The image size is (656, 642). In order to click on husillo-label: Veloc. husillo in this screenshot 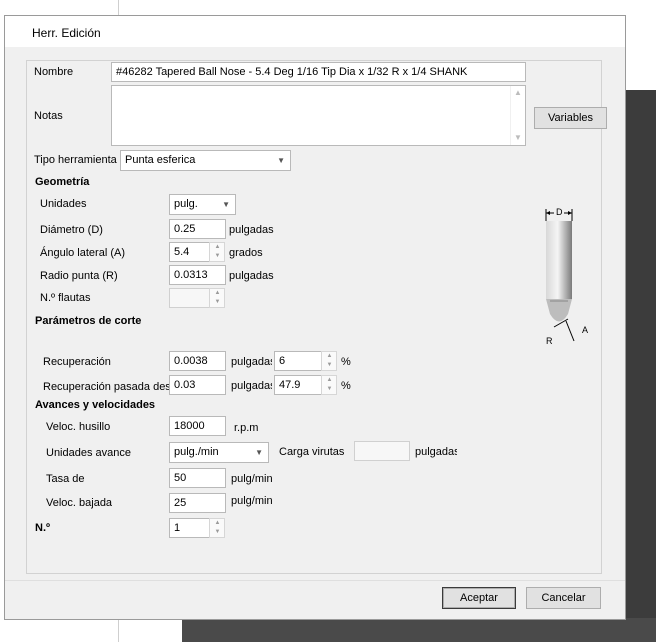, I will do `click(78, 427)`.